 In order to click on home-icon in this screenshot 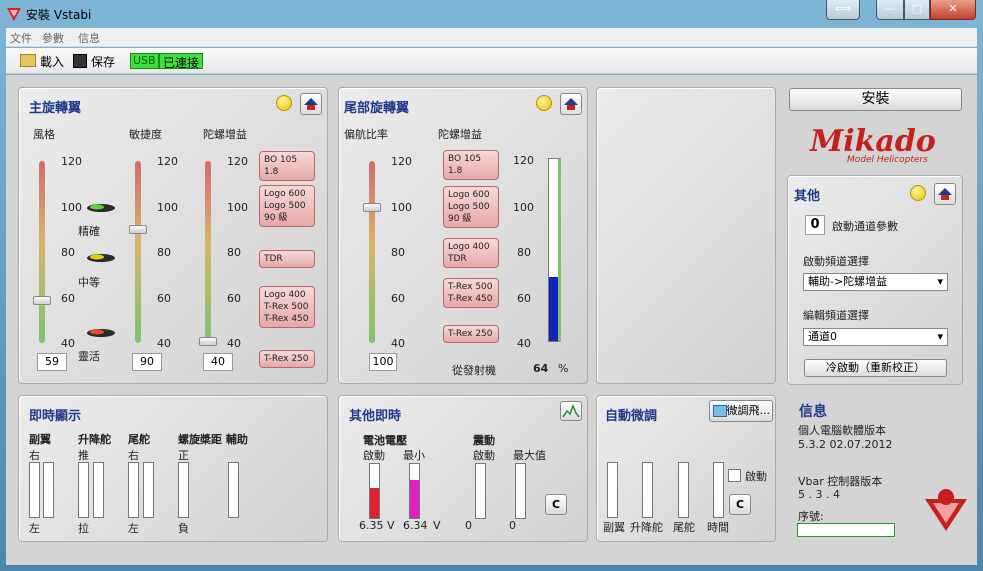, I will do `click(571, 104)`.